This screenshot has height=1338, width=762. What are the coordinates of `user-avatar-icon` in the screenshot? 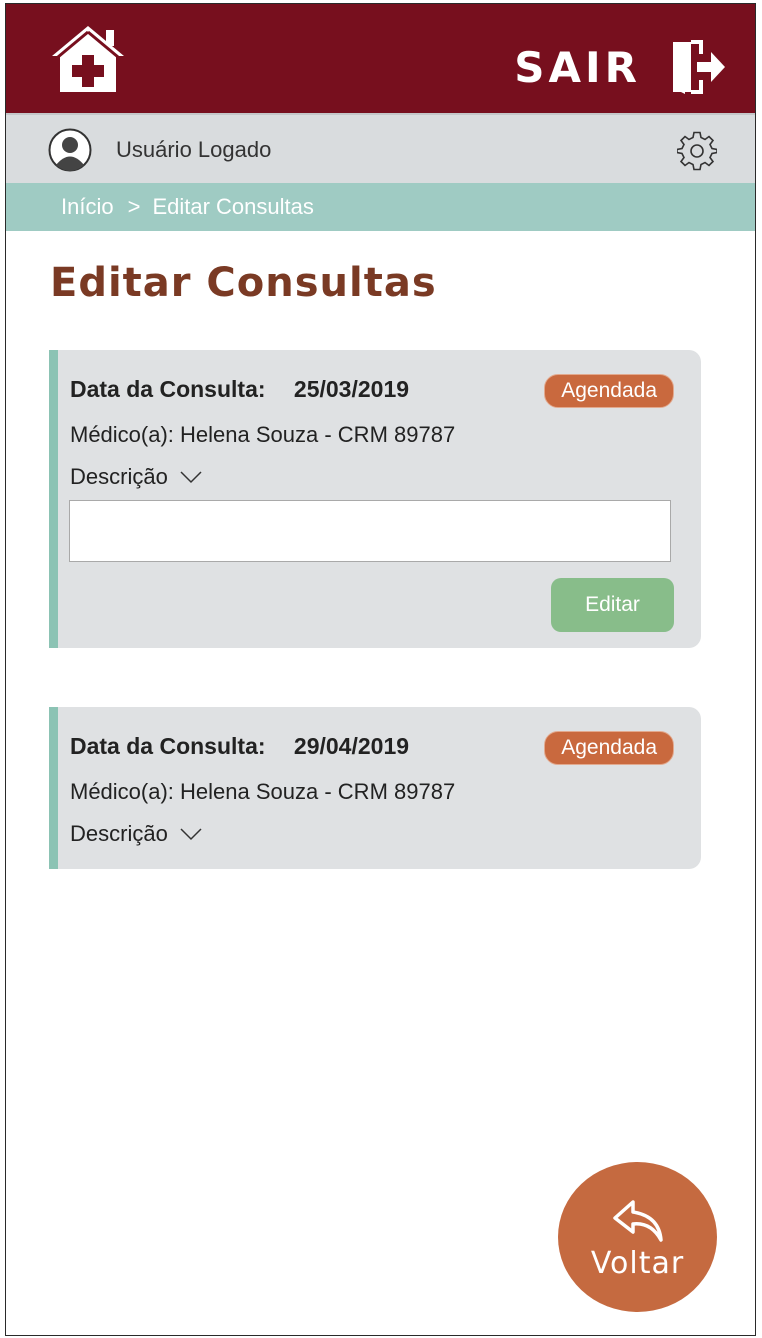 It's located at (70, 150).